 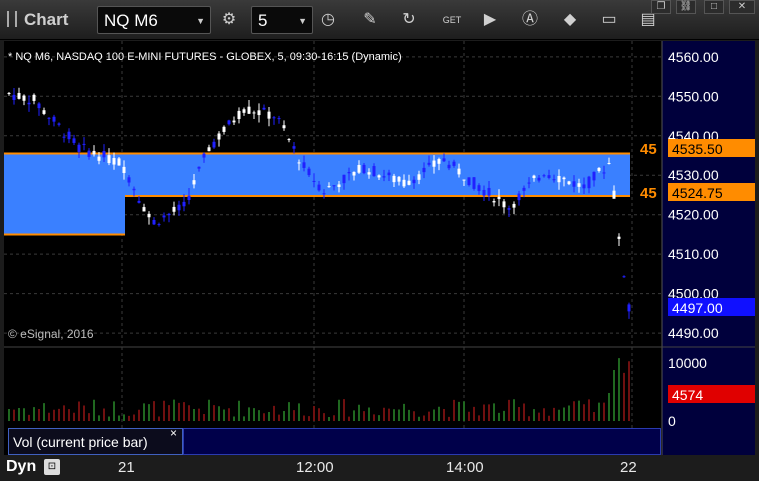 I want to click on upper-band-value: 4535.50, so click(x=697, y=149).